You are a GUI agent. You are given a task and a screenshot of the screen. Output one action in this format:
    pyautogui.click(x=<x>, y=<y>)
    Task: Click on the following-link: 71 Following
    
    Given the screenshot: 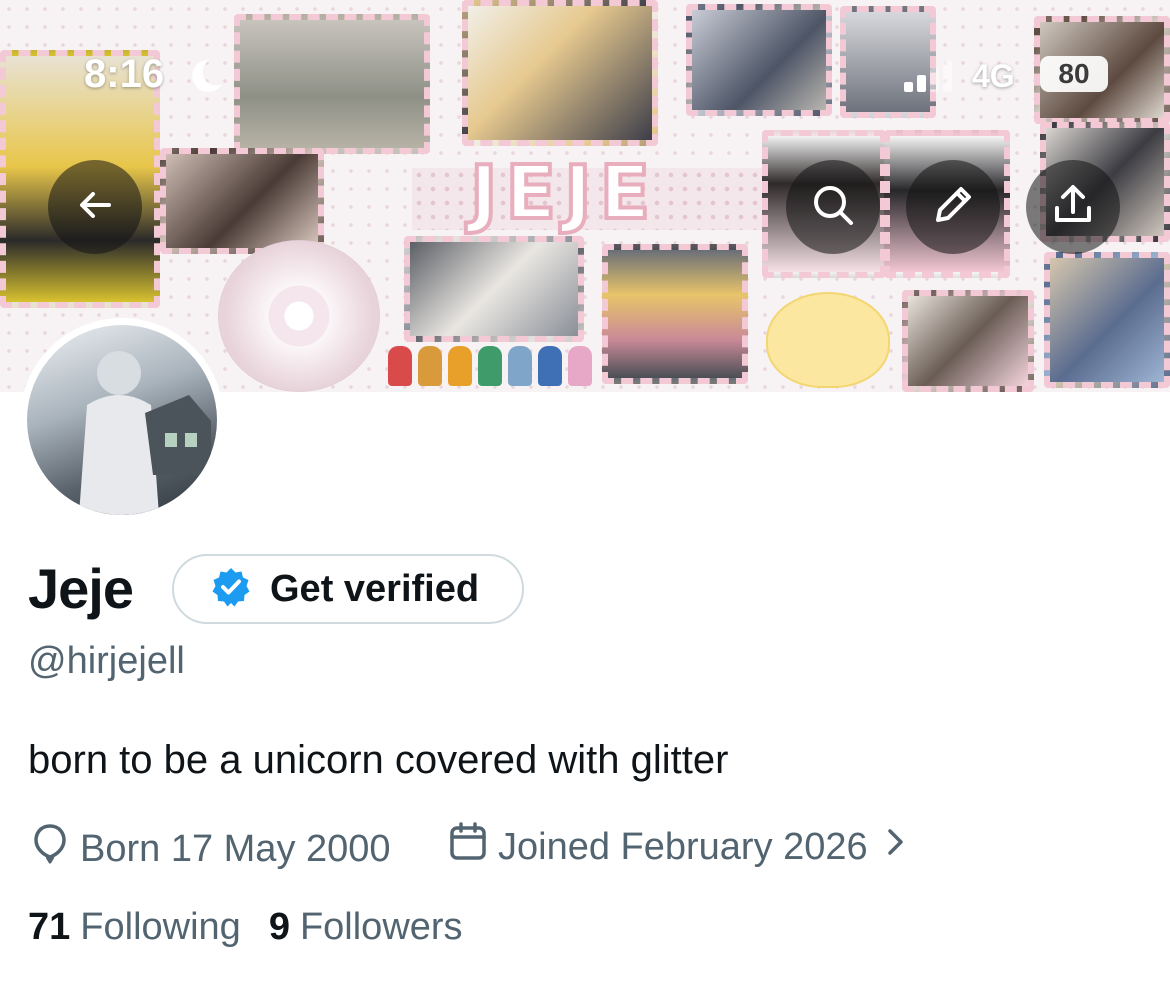 What is the action you would take?
    pyautogui.click(x=134, y=927)
    